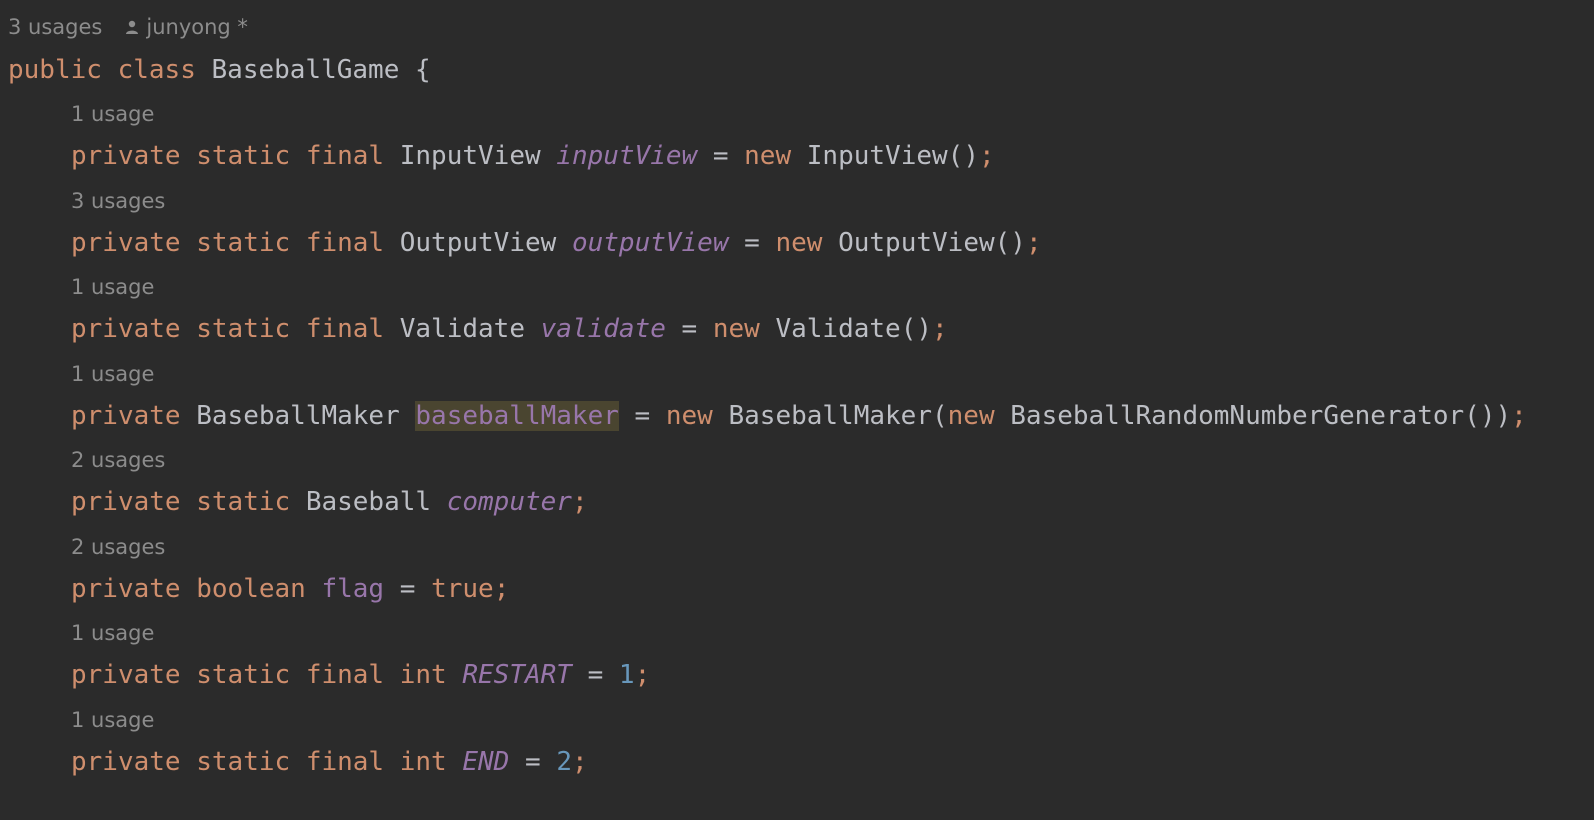  I want to click on field-declaration-end: private static final int END = 2;, so click(329, 762).